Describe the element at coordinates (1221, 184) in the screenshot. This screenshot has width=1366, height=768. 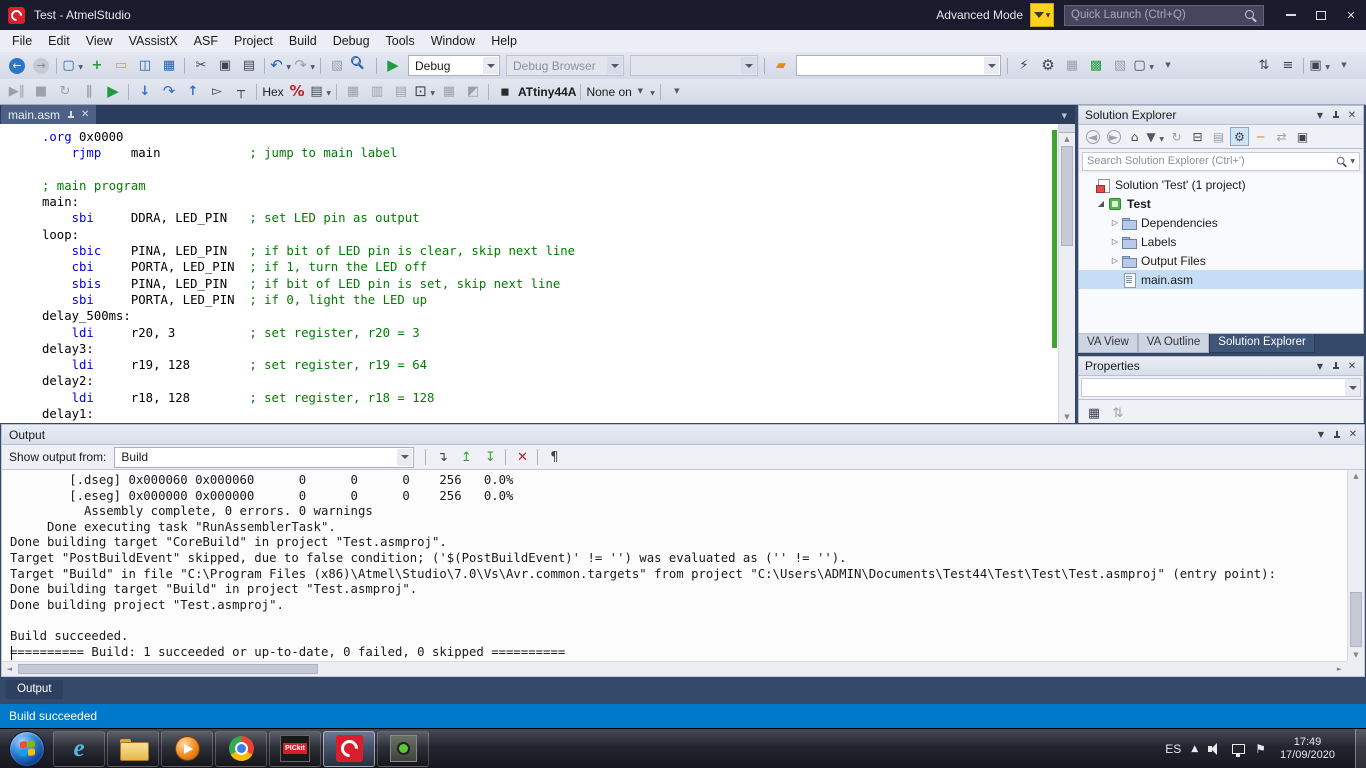
I see `tree-item: Solution 'Test' (1 project)` at that location.